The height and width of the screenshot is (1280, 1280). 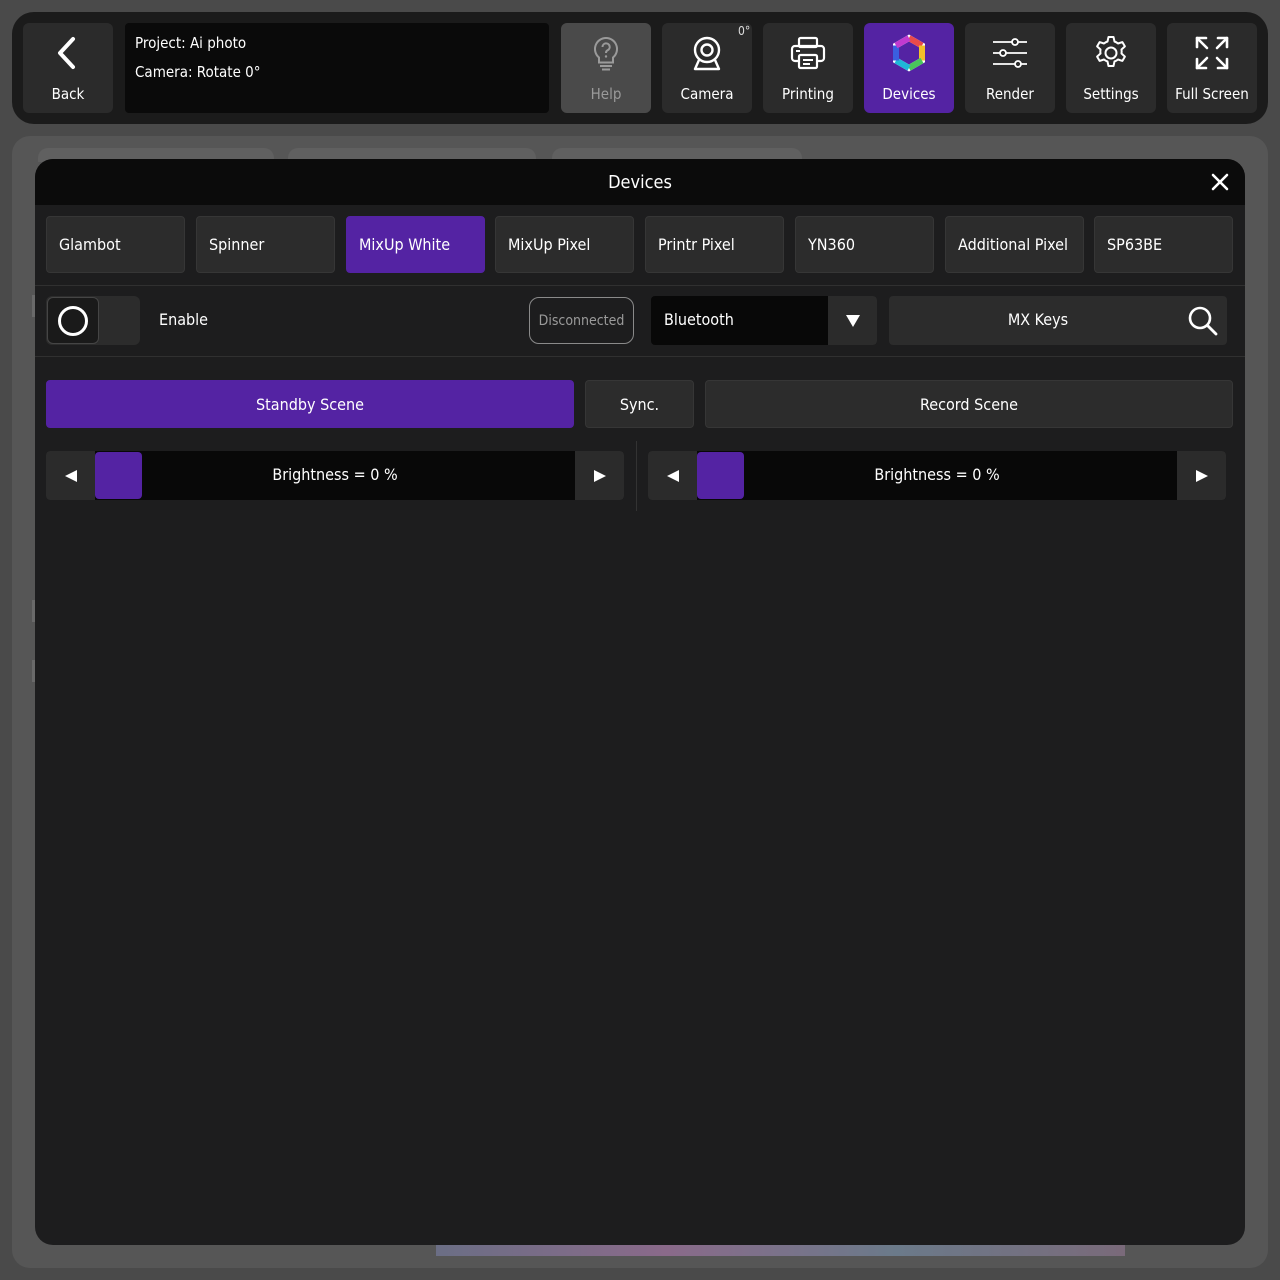 What do you see at coordinates (581, 320) in the screenshot?
I see `connection-status-badge: Disconnected` at bounding box center [581, 320].